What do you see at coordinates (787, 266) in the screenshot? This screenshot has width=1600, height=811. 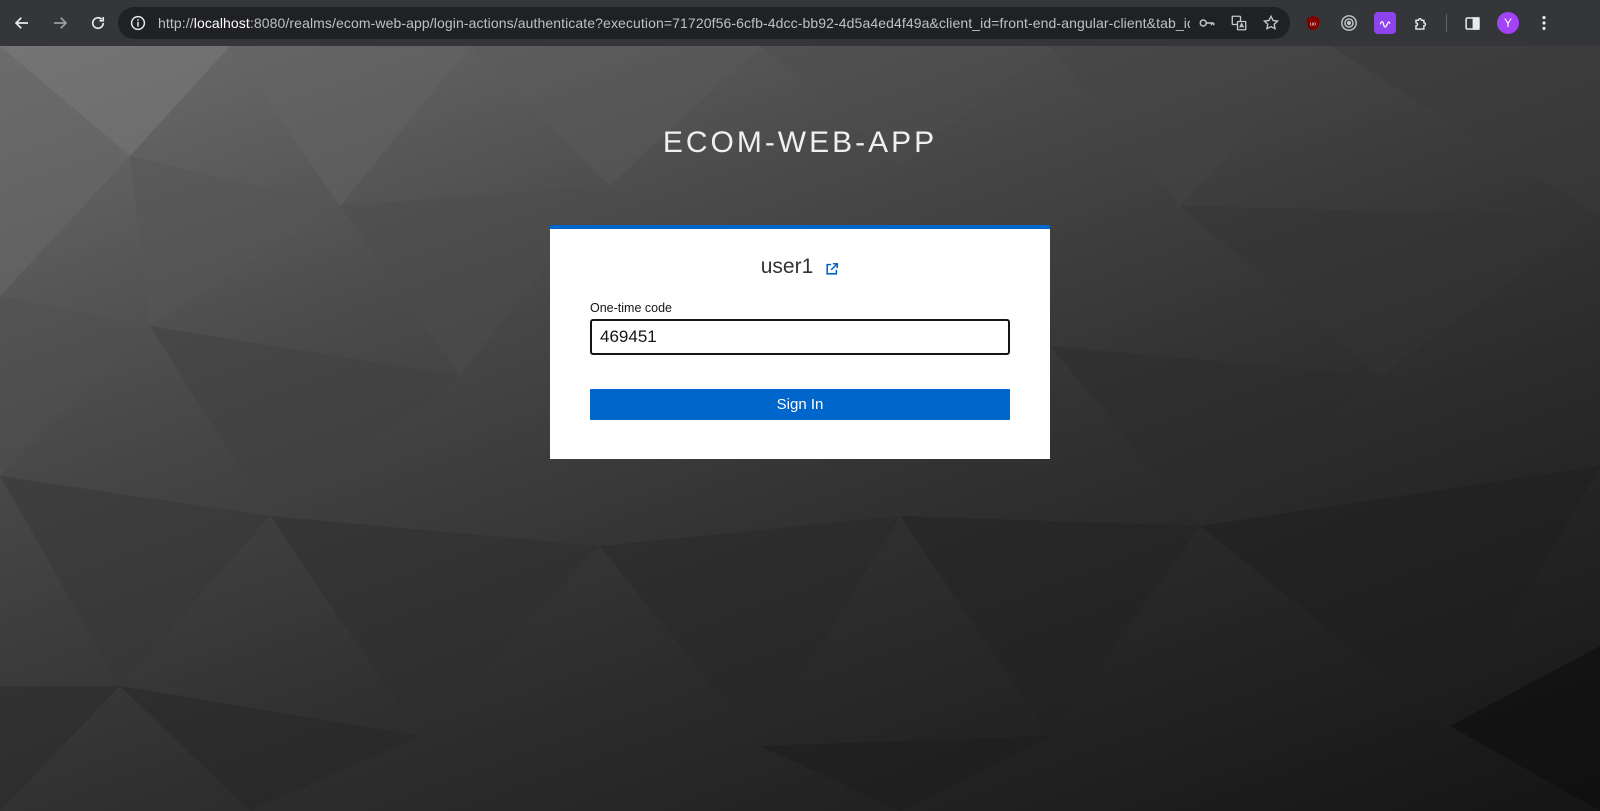 I see `username-text: user1` at bounding box center [787, 266].